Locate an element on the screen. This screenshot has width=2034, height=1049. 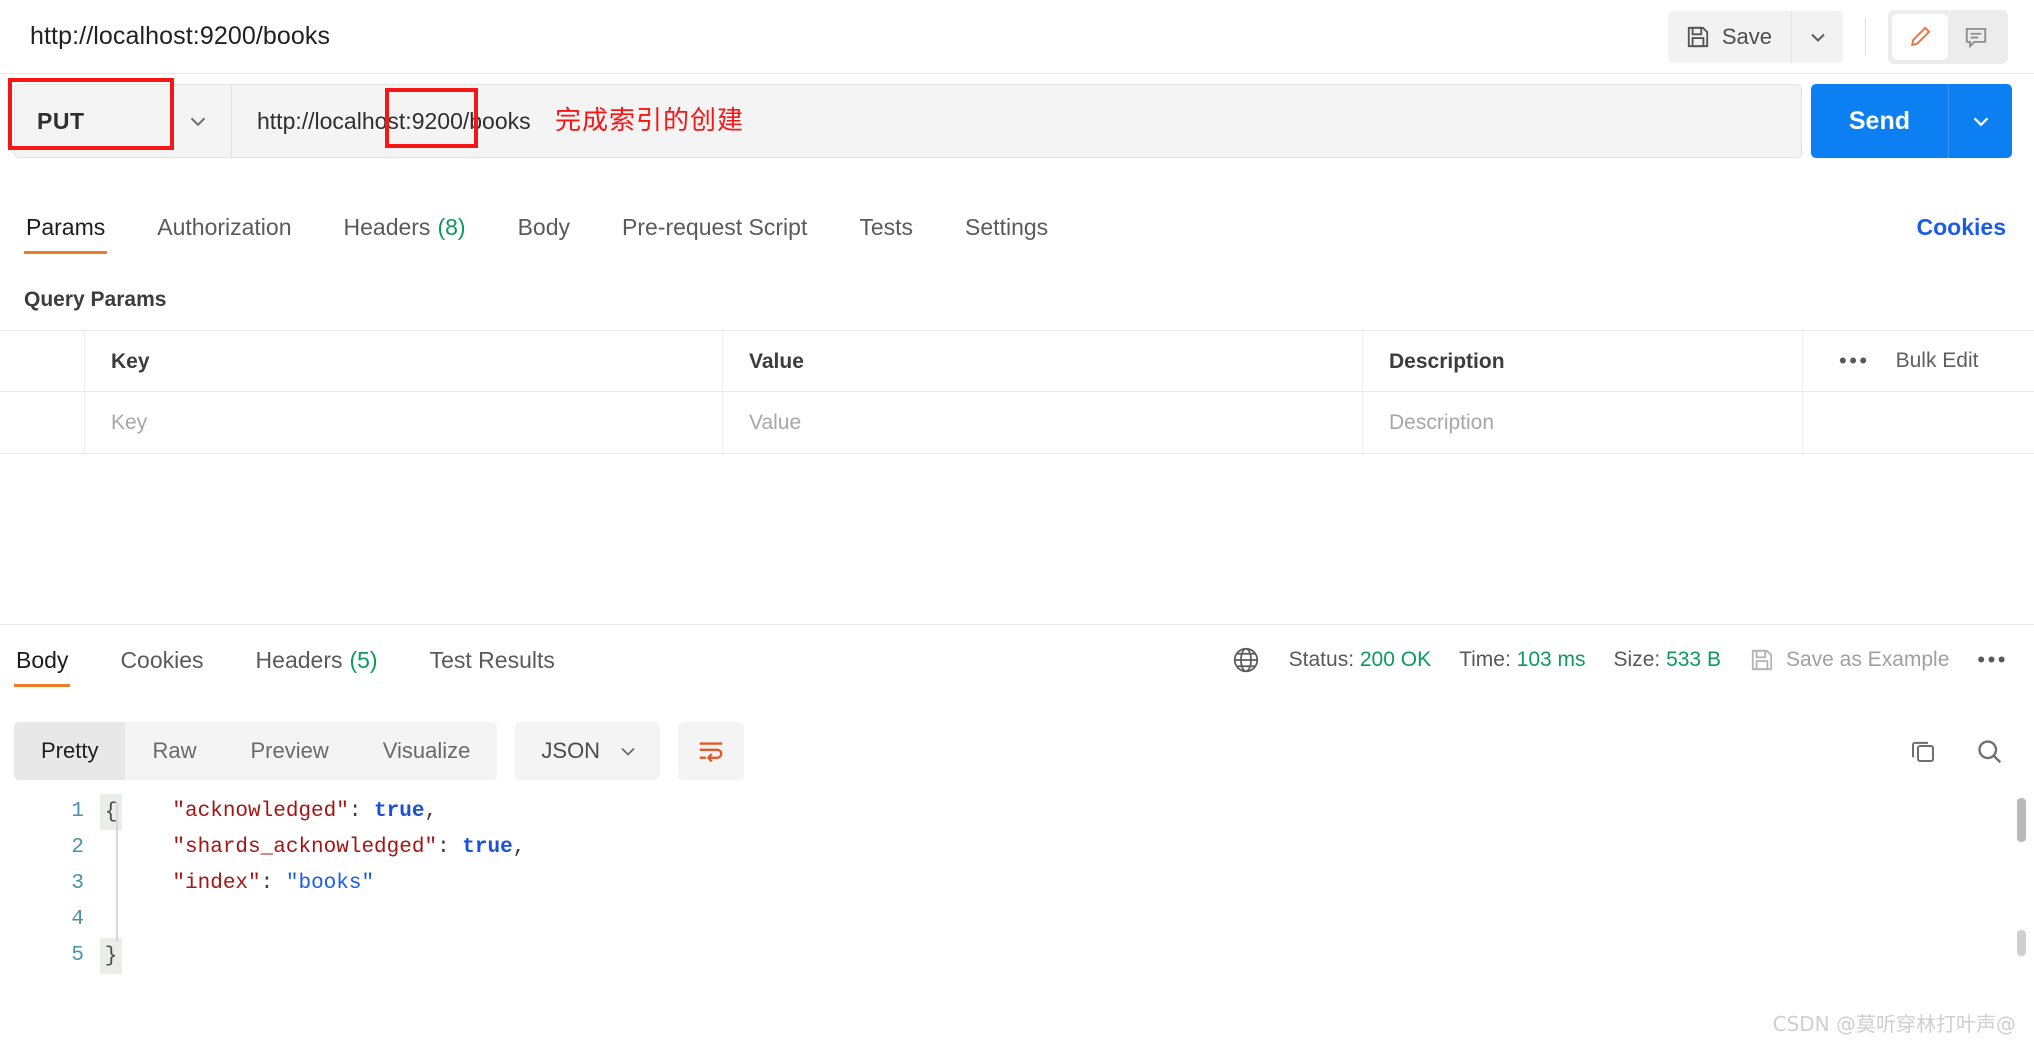
time-label: Time: is located at coordinates (1485, 659).